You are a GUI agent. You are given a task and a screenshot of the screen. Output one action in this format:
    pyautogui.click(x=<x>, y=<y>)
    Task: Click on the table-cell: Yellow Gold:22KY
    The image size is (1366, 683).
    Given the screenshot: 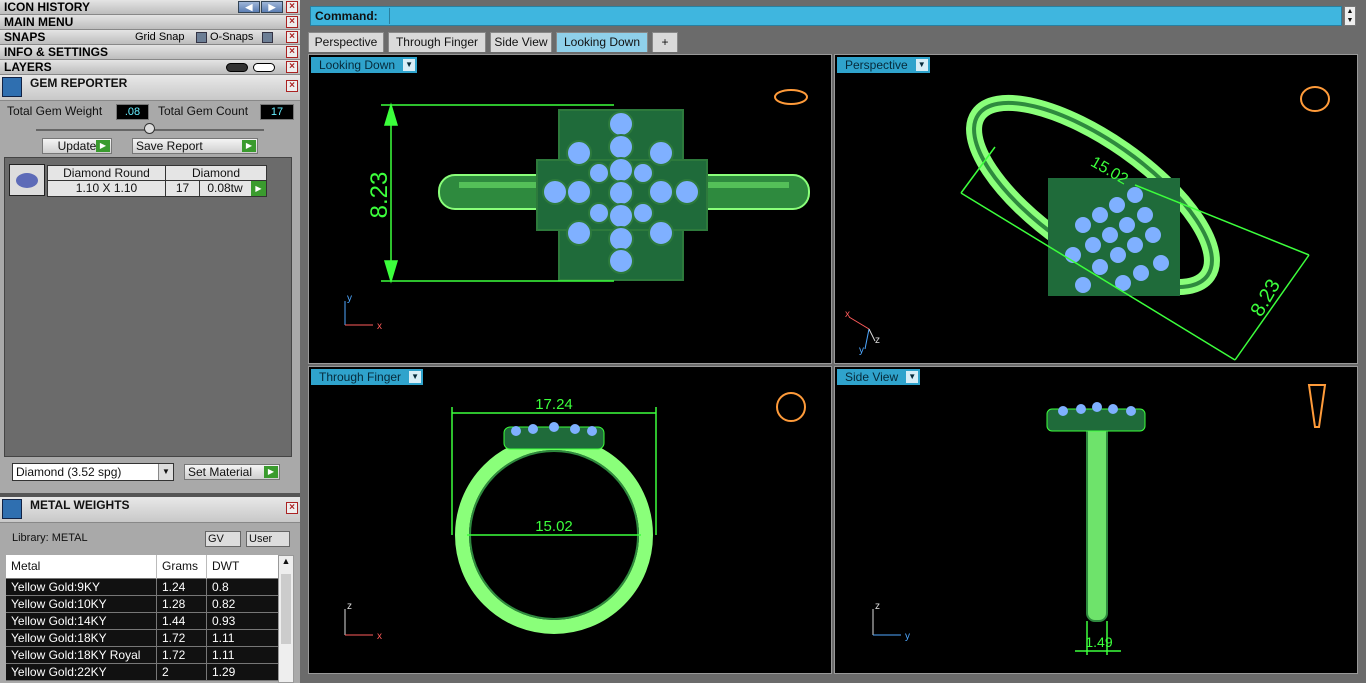 What is the action you would take?
    pyautogui.click(x=59, y=672)
    